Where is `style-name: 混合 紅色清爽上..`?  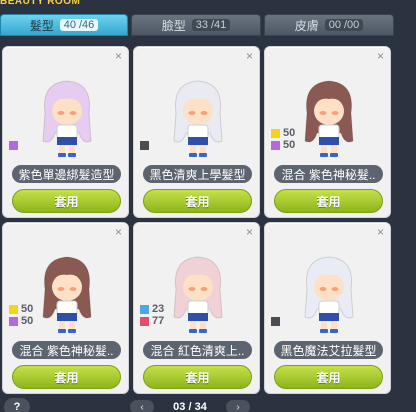
style-name: 混合 紅色清爽上.. is located at coordinates (197, 350).